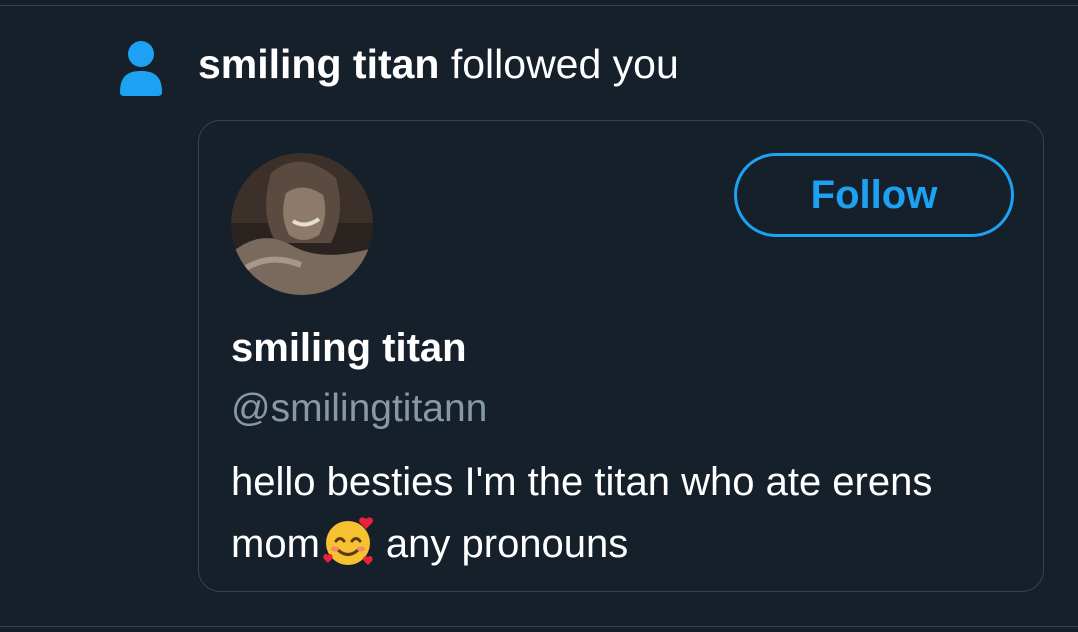  I want to click on top-divider, so click(539, 5).